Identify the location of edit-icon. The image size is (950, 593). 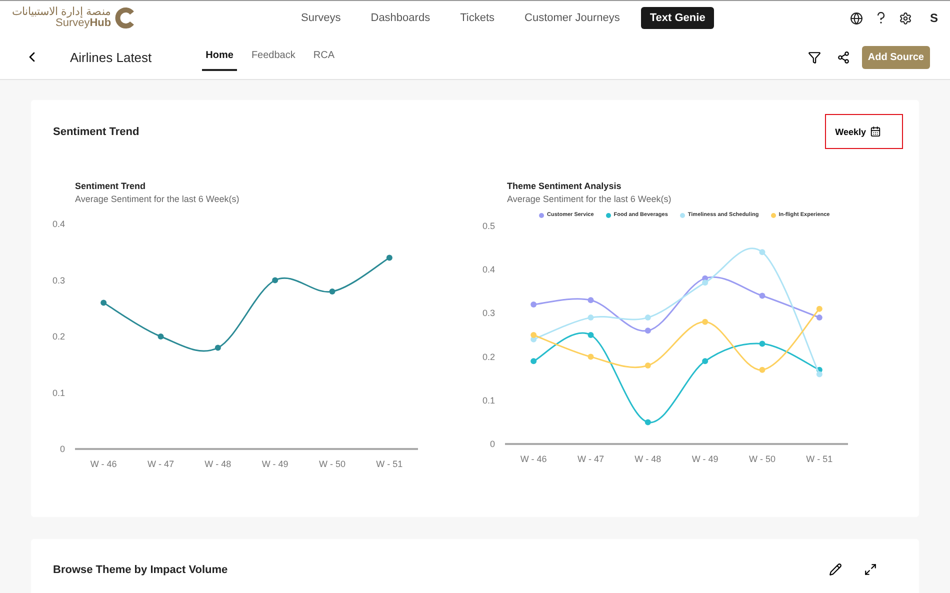
(835, 569).